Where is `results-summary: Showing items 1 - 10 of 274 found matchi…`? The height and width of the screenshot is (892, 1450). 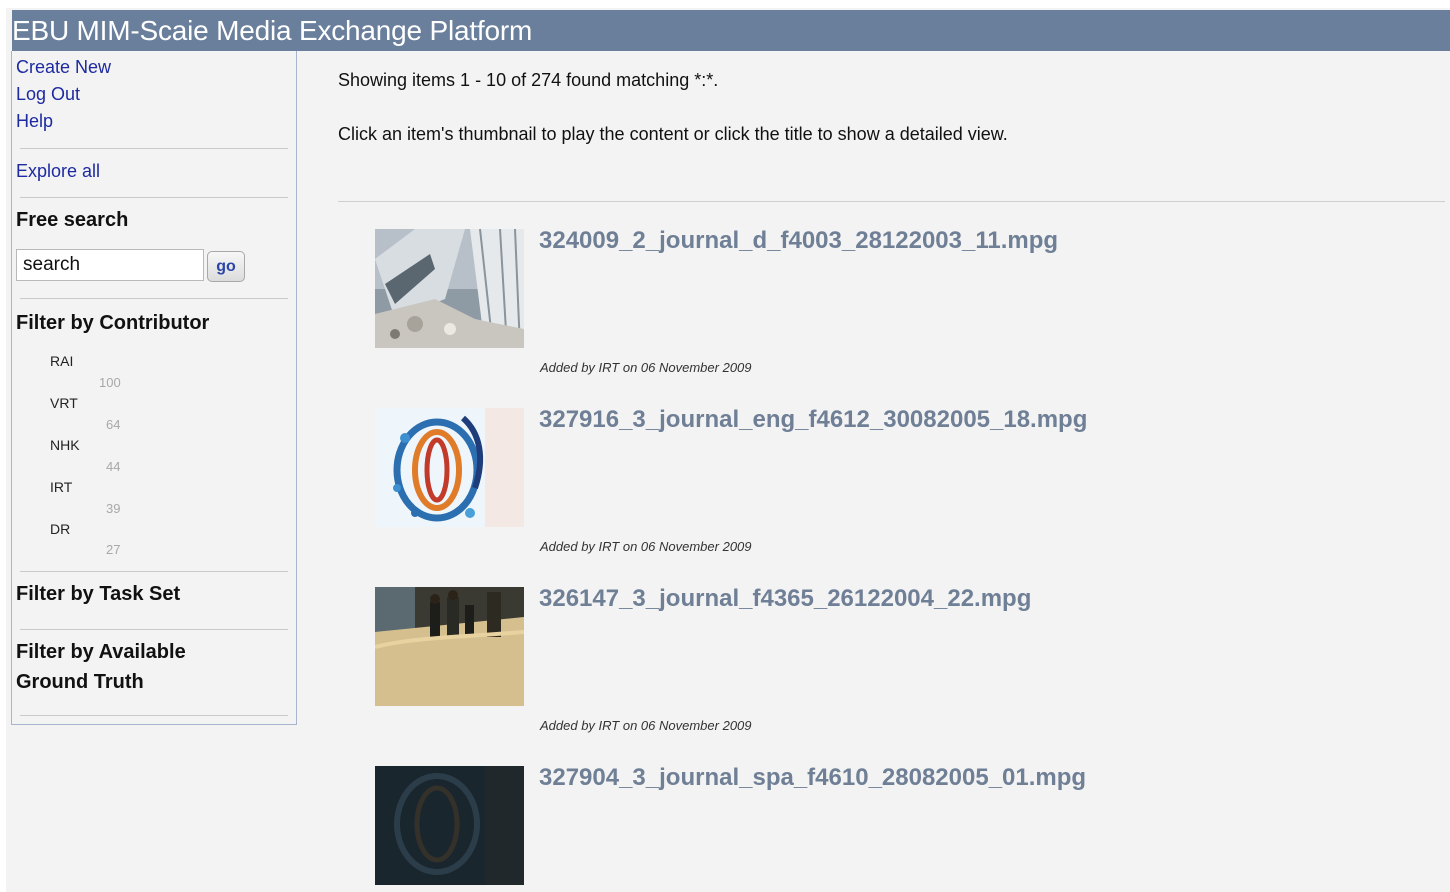
results-summary: Showing items 1 - 10 of 274 found matchi… is located at coordinates (528, 80).